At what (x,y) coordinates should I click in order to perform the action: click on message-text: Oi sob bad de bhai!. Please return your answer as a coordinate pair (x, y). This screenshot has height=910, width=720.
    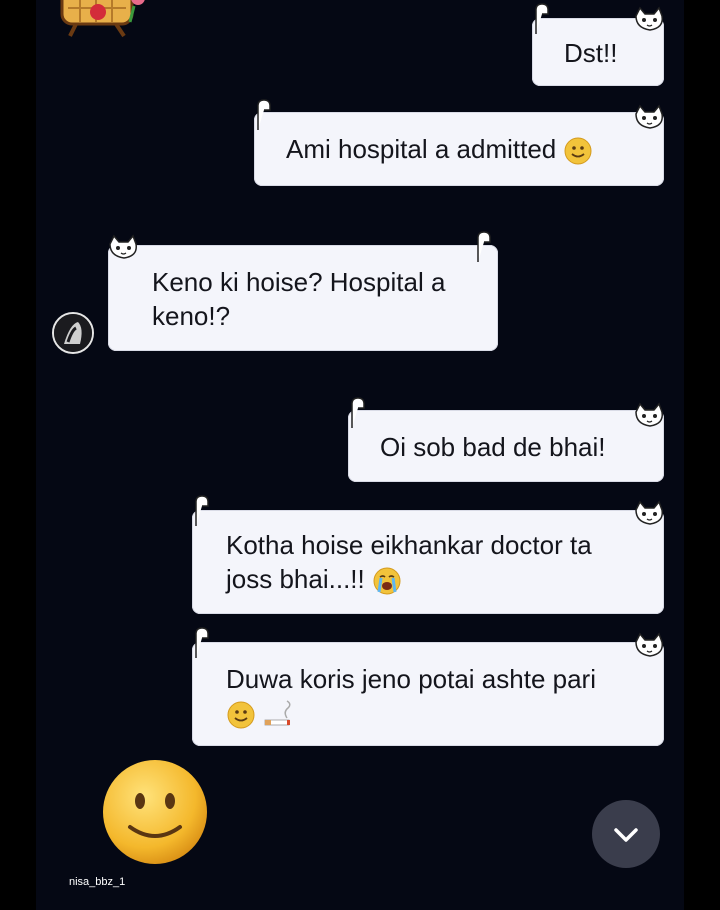
    Looking at the image, I should click on (493, 447).